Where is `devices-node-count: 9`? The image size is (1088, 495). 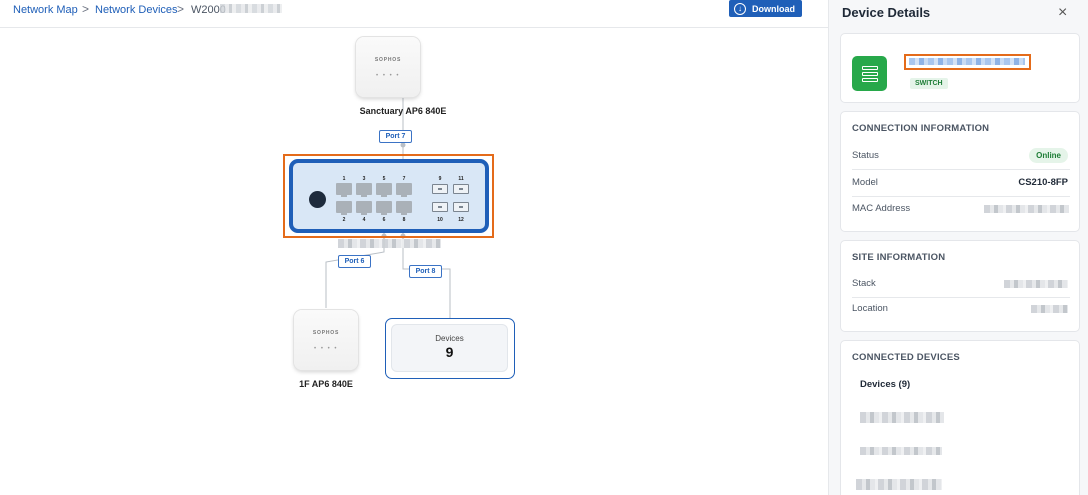
devices-node-count: 9 is located at coordinates (449, 352).